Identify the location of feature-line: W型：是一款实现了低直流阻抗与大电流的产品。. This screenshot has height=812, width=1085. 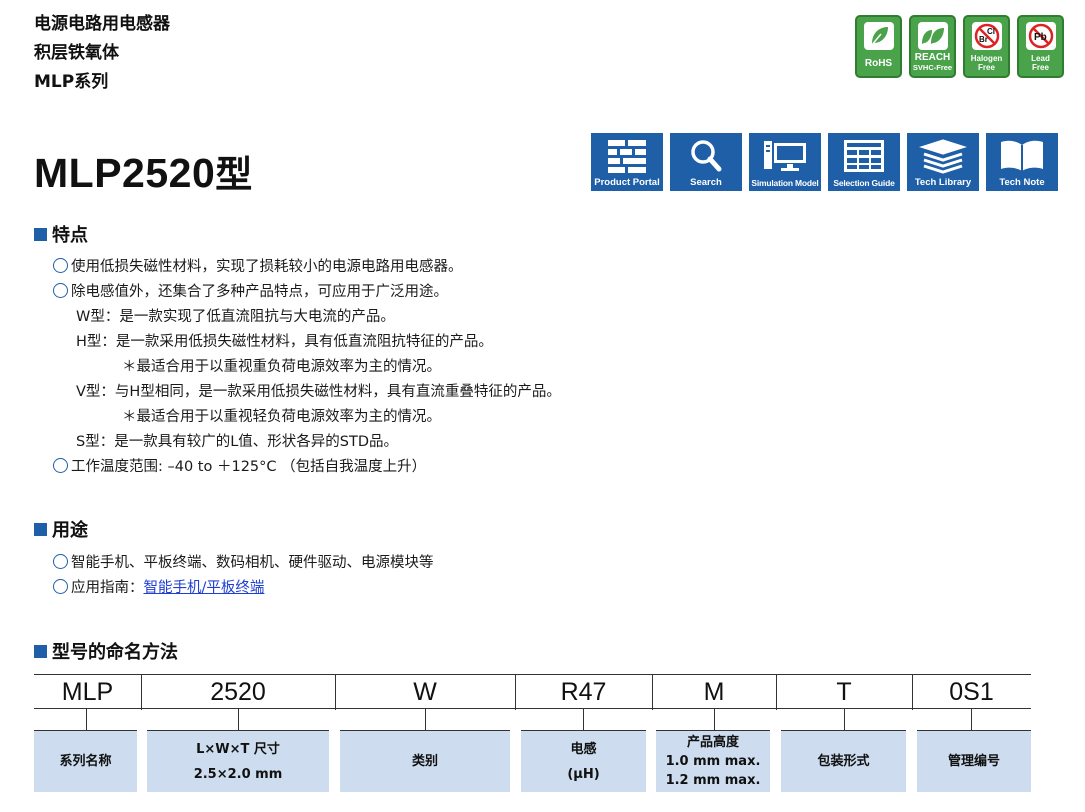
(235, 317).